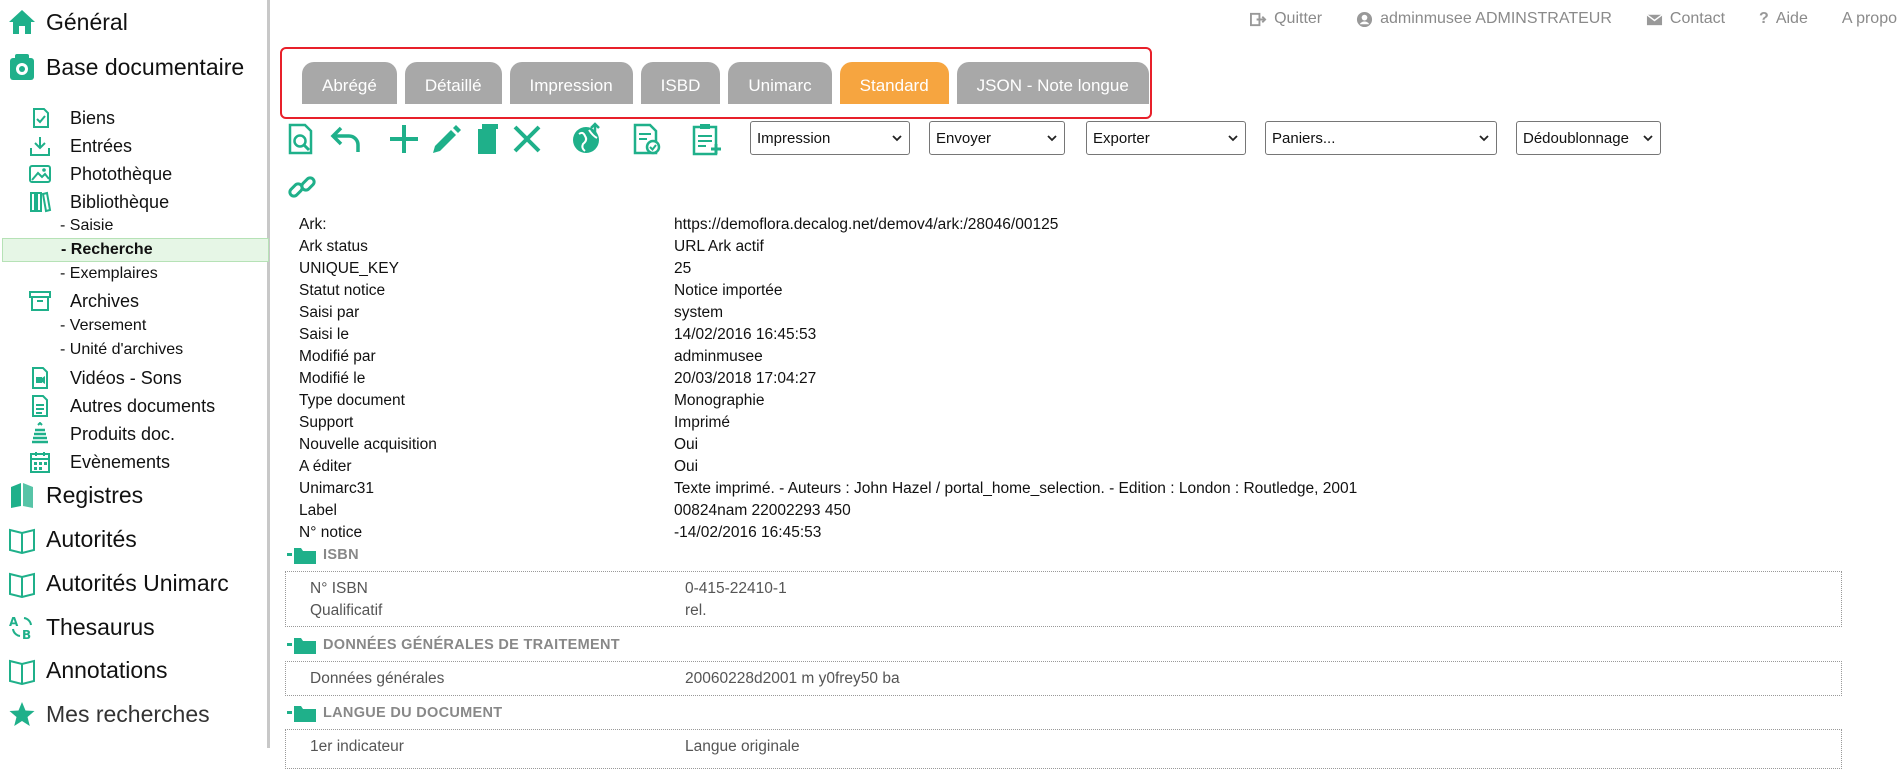 The width and height of the screenshot is (1897, 769). Describe the element at coordinates (394, 713) in the screenshot. I see `section-header-langue: LANGUE DU DOCUMENT` at that location.